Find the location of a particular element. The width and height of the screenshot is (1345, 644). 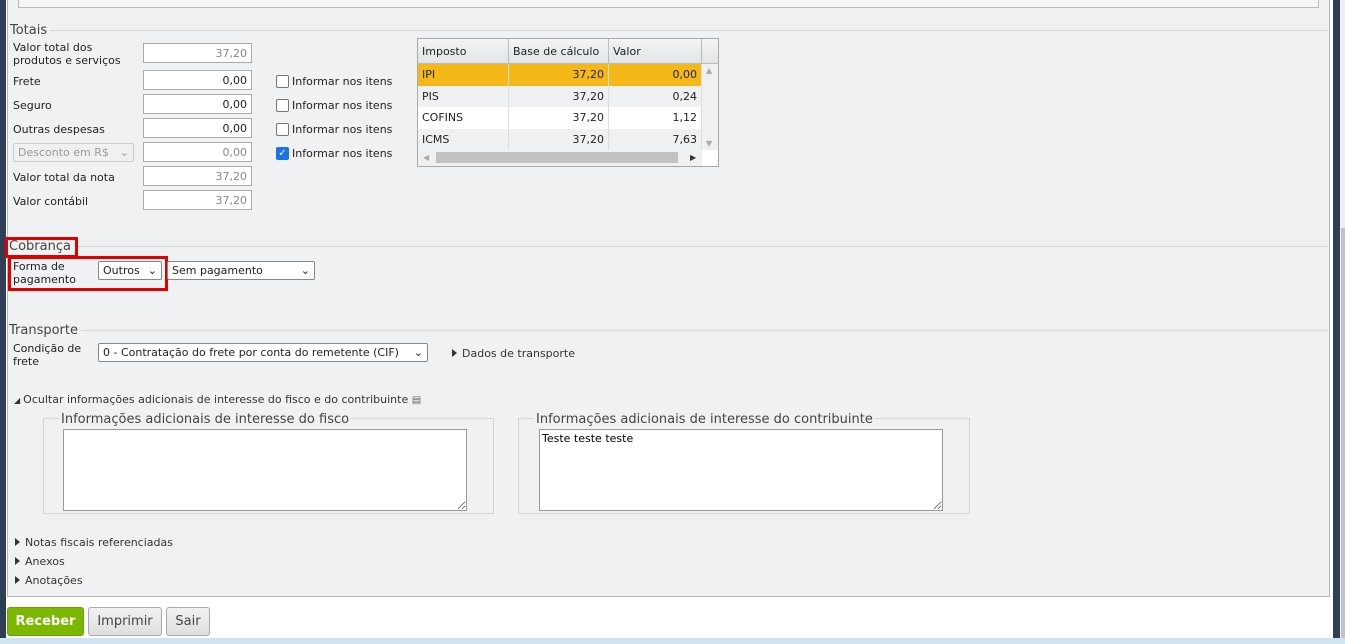

document-icon: ▤ is located at coordinates (416, 400).